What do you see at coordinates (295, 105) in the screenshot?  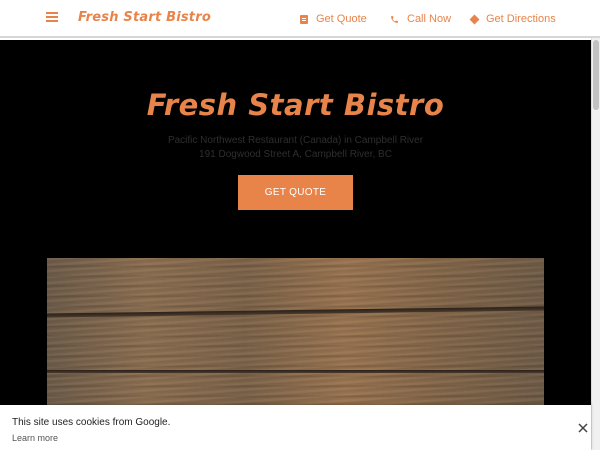 I see `hero-title: Fresh Start Bistro` at bounding box center [295, 105].